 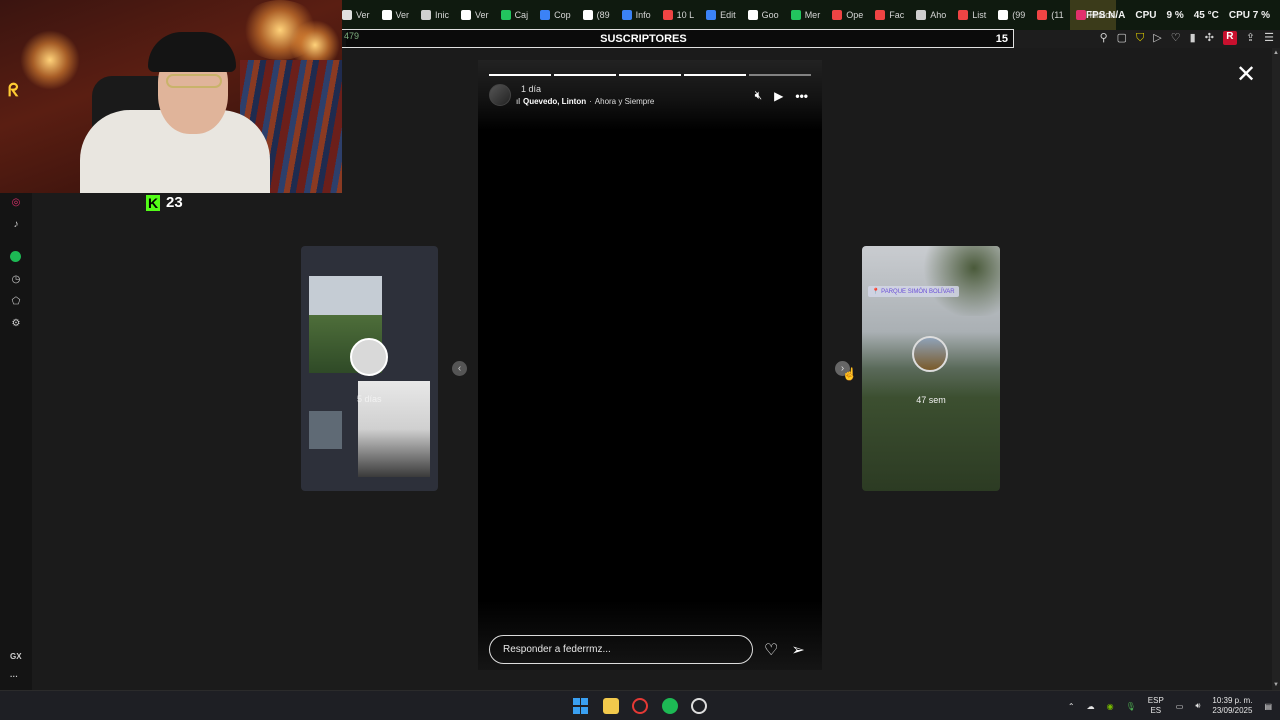 I want to click on clock-time: 10:39 p. m., so click(x=1232, y=700).